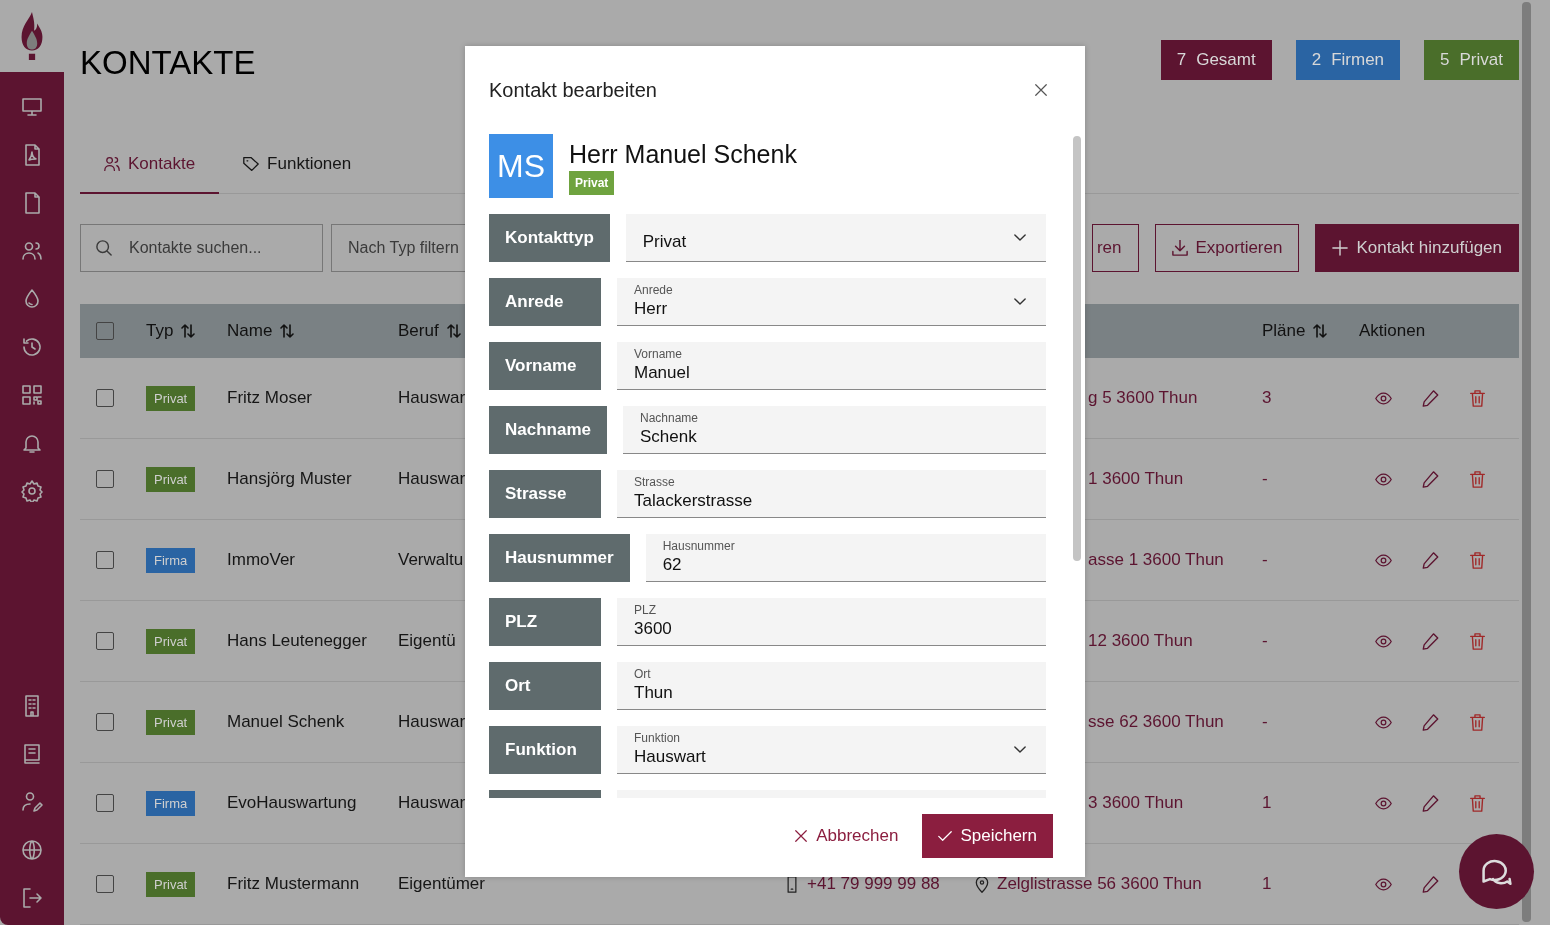  What do you see at coordinates (831, 366) in the screenshot?
I see `input-field: Vorname Manuel` at bounding box center [831, 366].